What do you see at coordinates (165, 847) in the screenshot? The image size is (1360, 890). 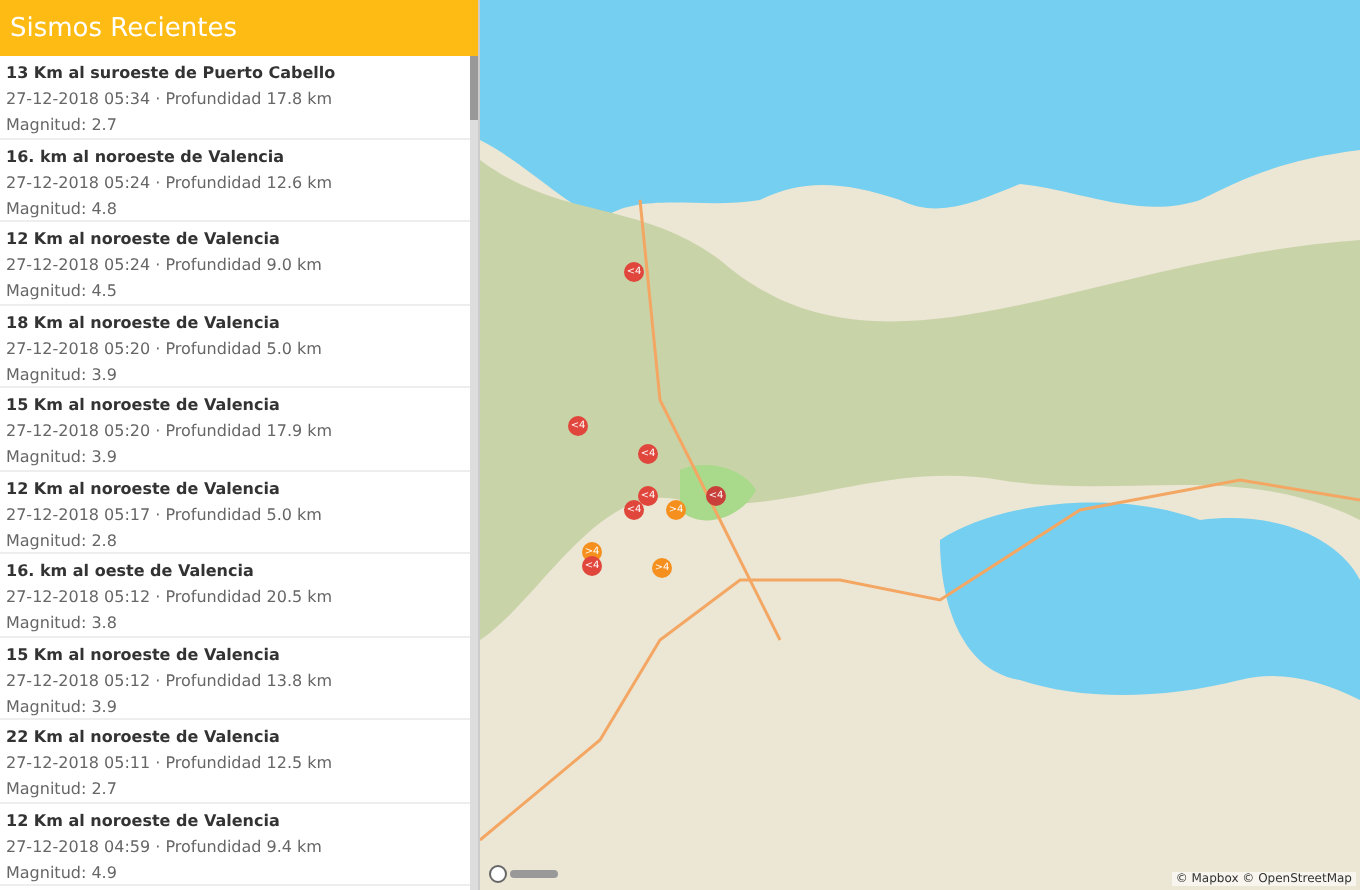 I see `quake-details: 27-12-2018 04:59 · Profundidad 9.4 km` at bounding box center [165, 847].